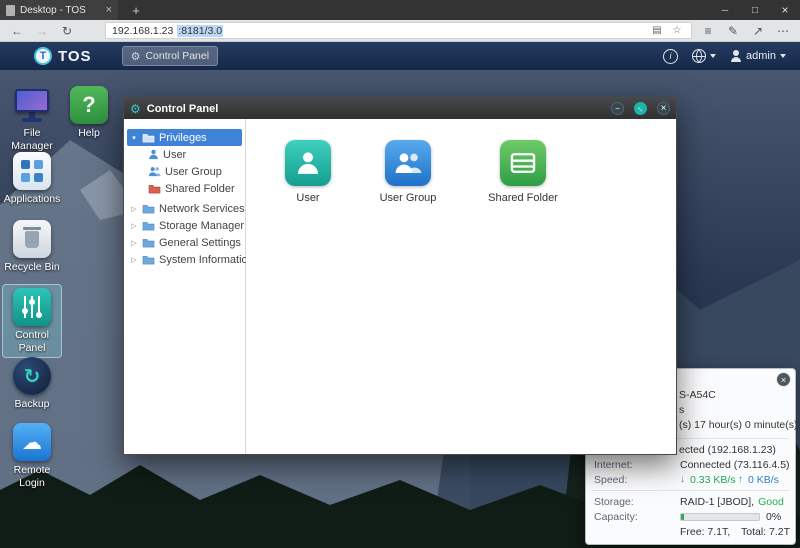 The width and height of the screenshot is (800, 548). I want to click on desktop-icon-label: Help, so click(89, 133).